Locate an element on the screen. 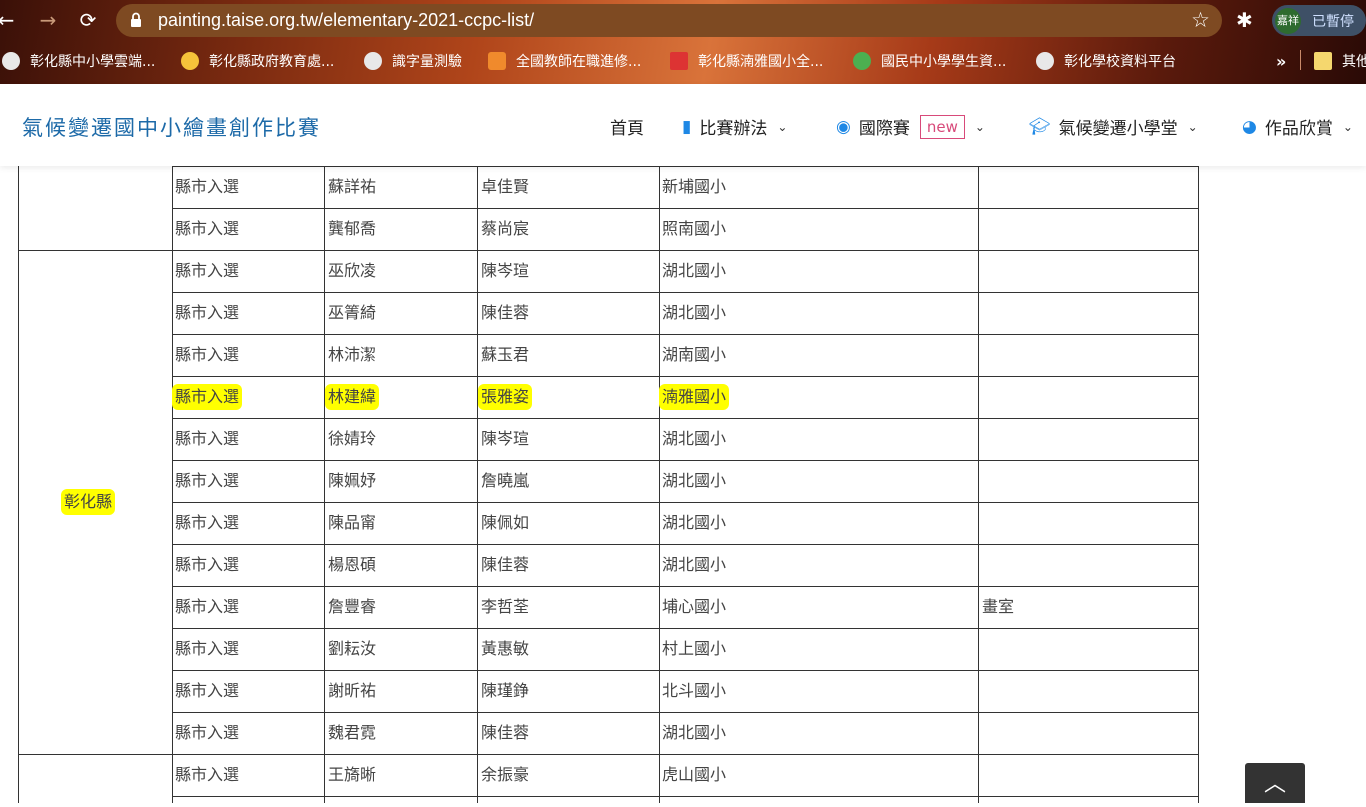 This screenshot has height=807, width=1366. bookmarks-overflow-button: » is located at coordinates (1281, 61).